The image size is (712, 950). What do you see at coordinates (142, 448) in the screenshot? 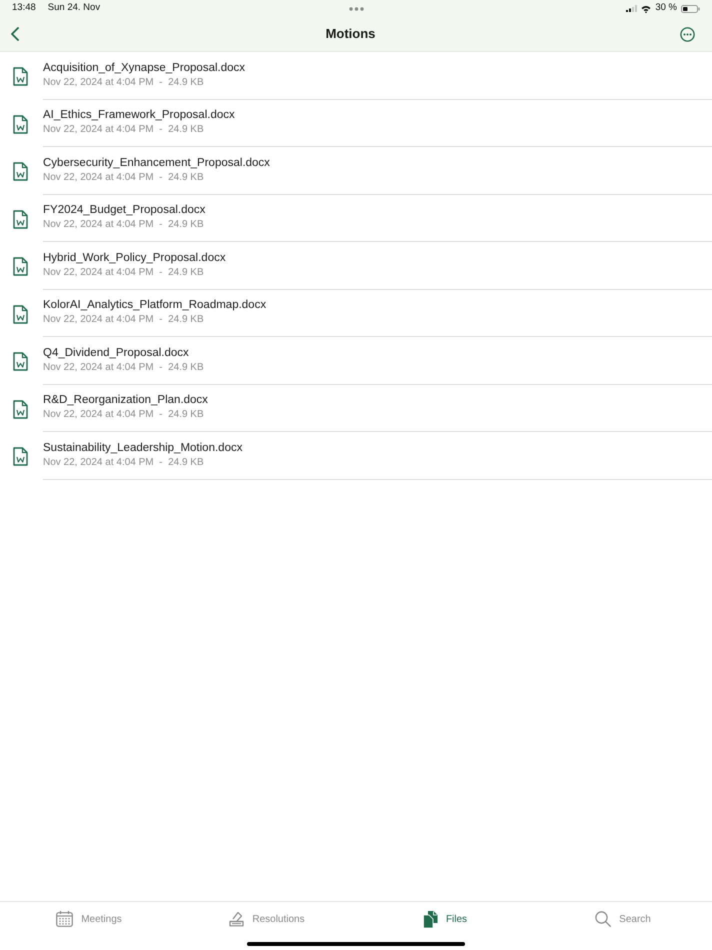
I see `file-name: Sustainability_Leadership_Motion.docx` at bounding box center [142, 448].